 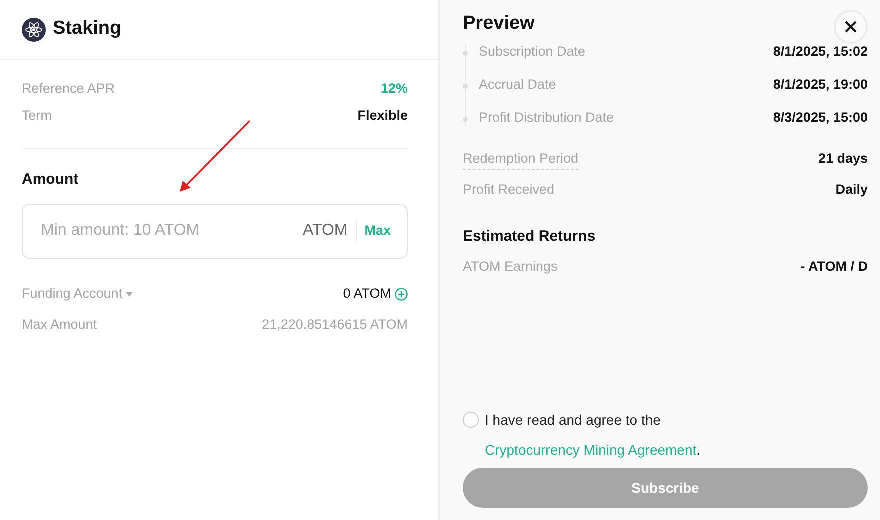 What do you see at coordinates (335, 325) in the screenshot?
I see `info-value: 21,220.85146615 ATOM` at bounding box center [335, 325].